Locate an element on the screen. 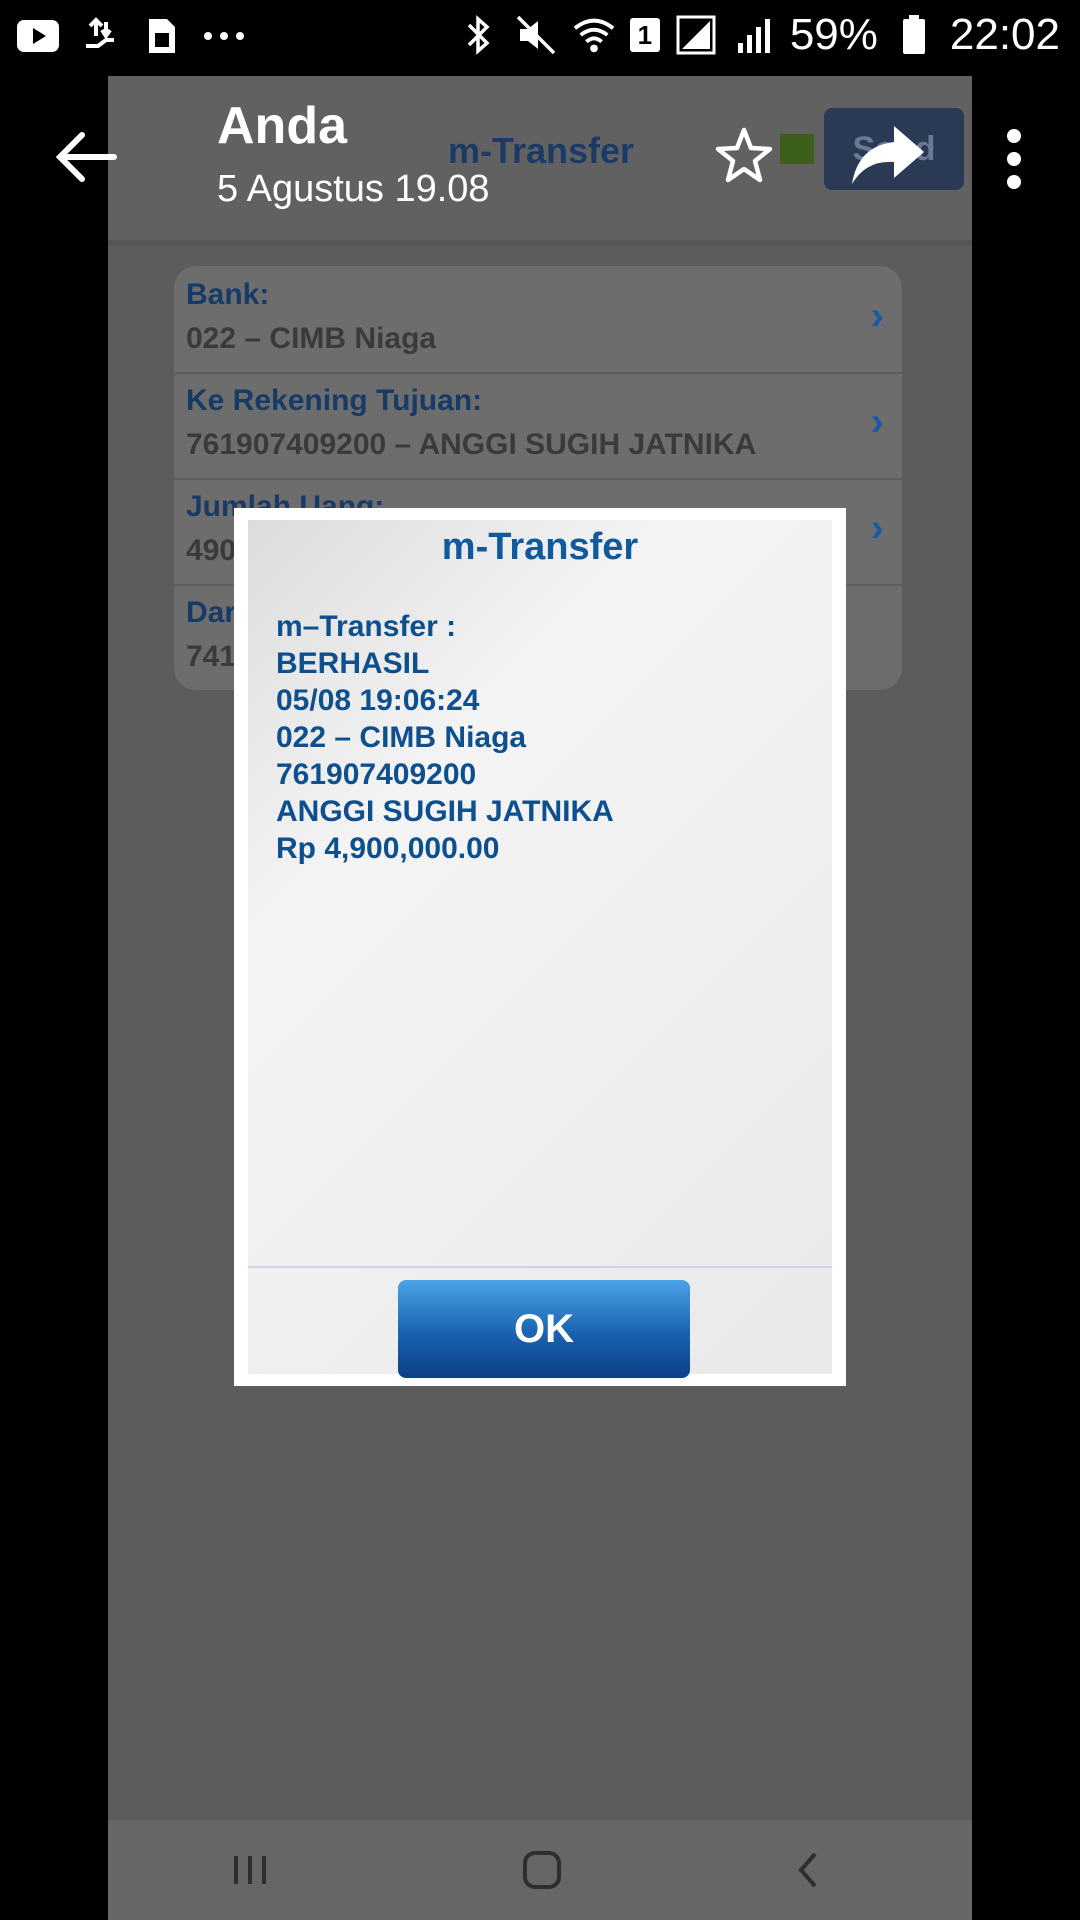 The image size is (1080, 1920). message-line: BERHASIL is located at coordinates (353, 663).